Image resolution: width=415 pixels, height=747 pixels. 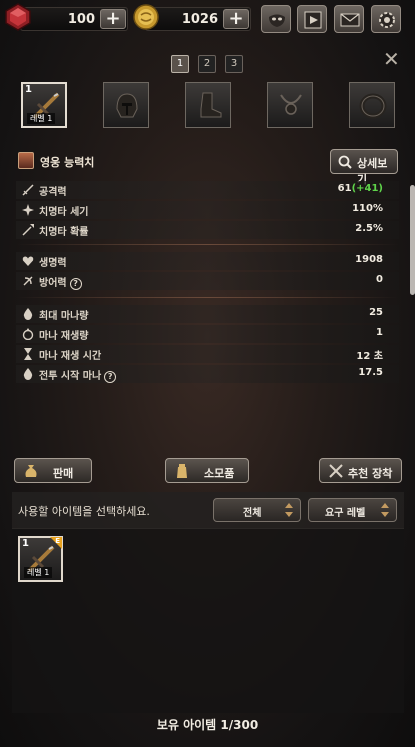 I want to click on character-menu-button, so click(x=276, y=19).